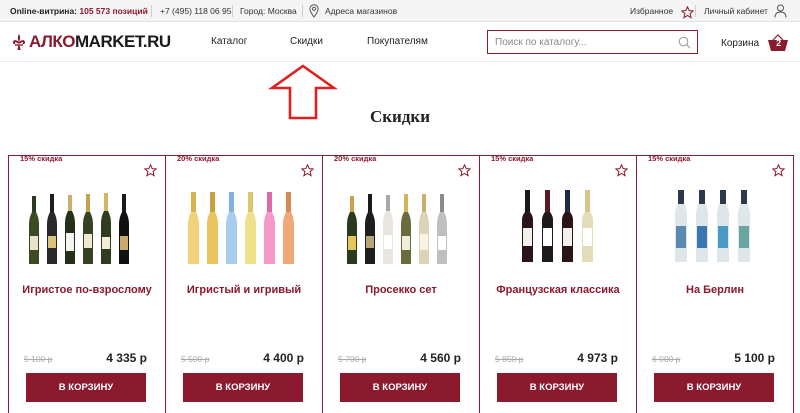  Describe the element at coordinates (578, 42) in the screenshot. I see `search-input` at that location.